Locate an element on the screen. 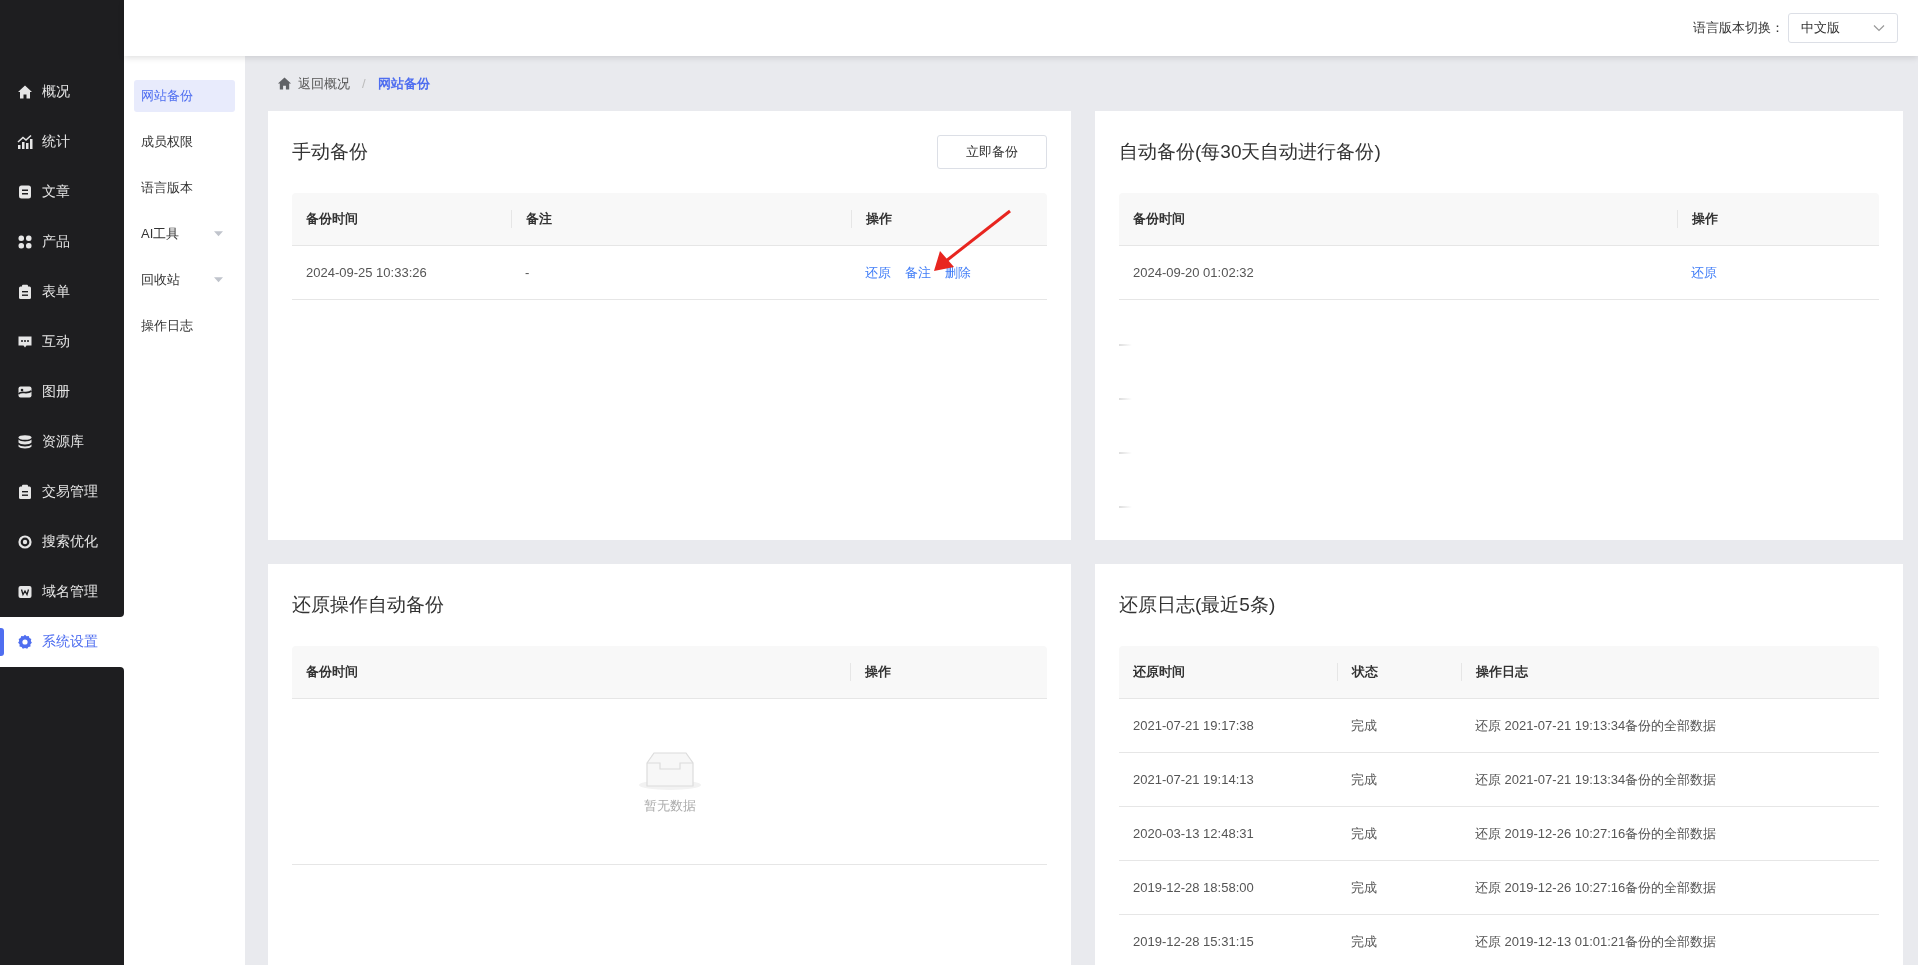 This screenshot has width=1918, height=965. column-header: 备注 is located at coordinates (531, 219).